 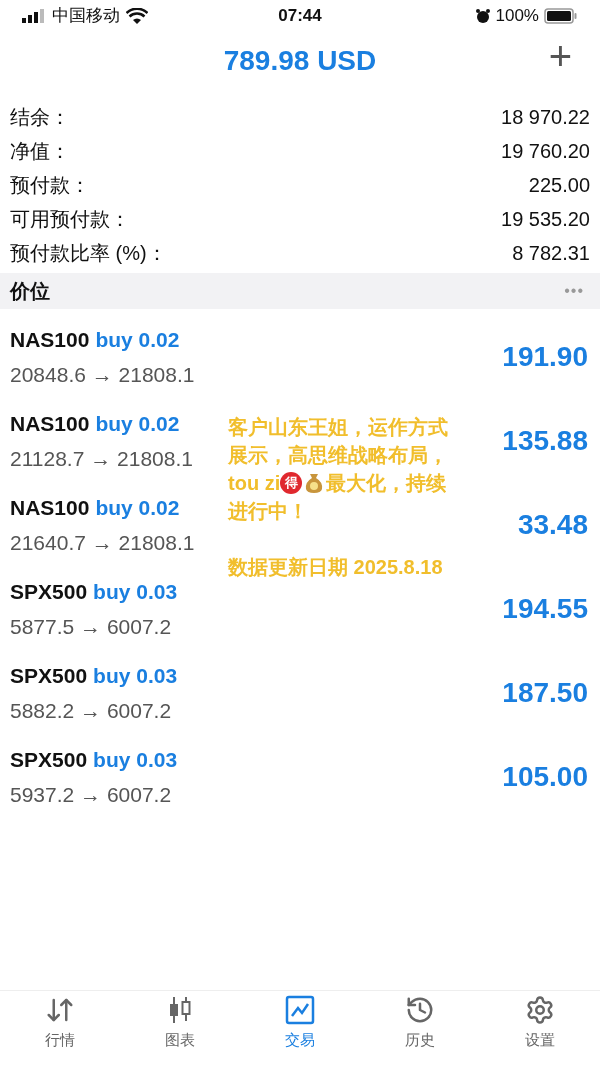 What do you see at coordinates (102, 543) in the screenshot?
I see `price-range: 21640.7 → 21808.1` at bounding box center [102, 543].